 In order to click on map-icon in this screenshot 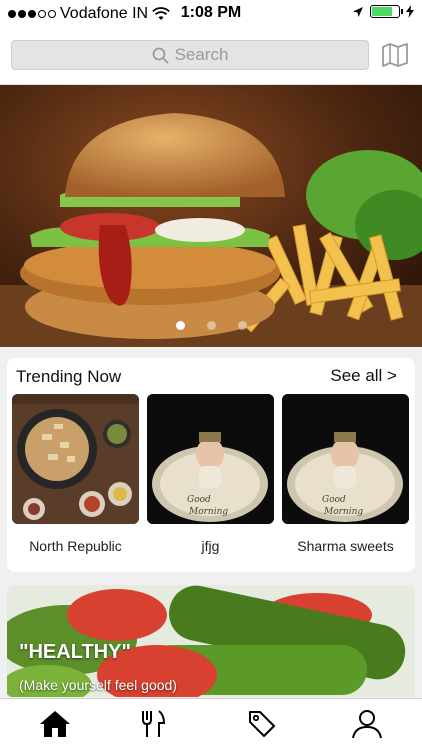, I will do `click(395, 55)`.